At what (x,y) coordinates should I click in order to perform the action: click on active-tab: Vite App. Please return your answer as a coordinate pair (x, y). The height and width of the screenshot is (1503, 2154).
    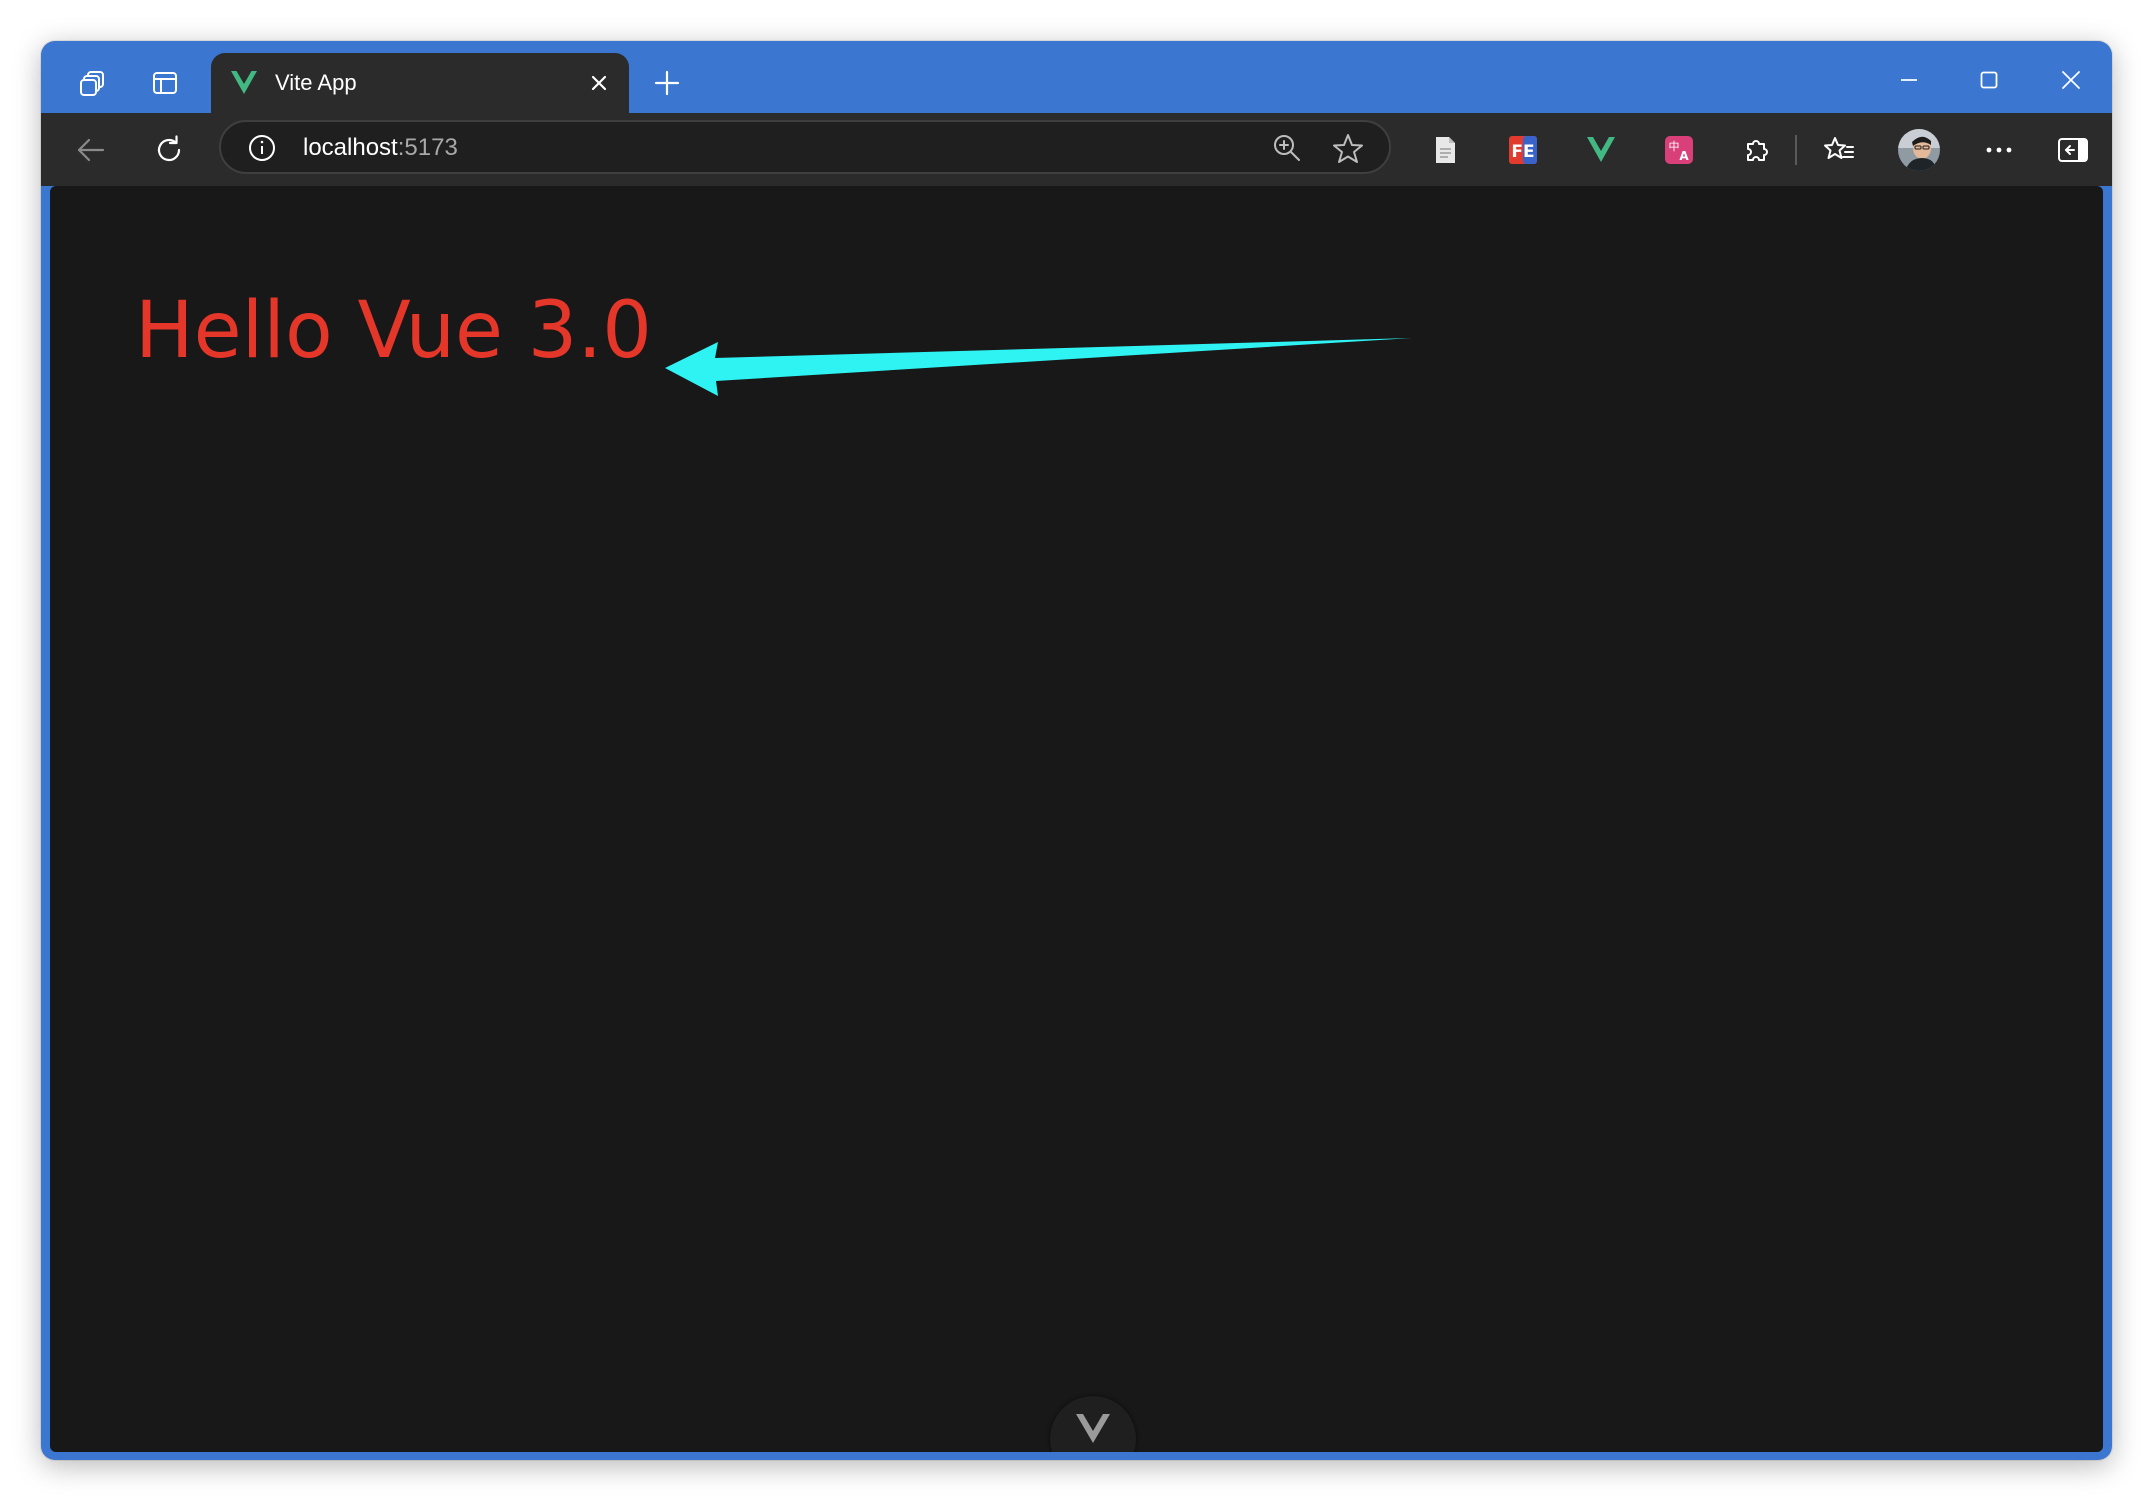
    Looking at the image, I should click on (420, 83).